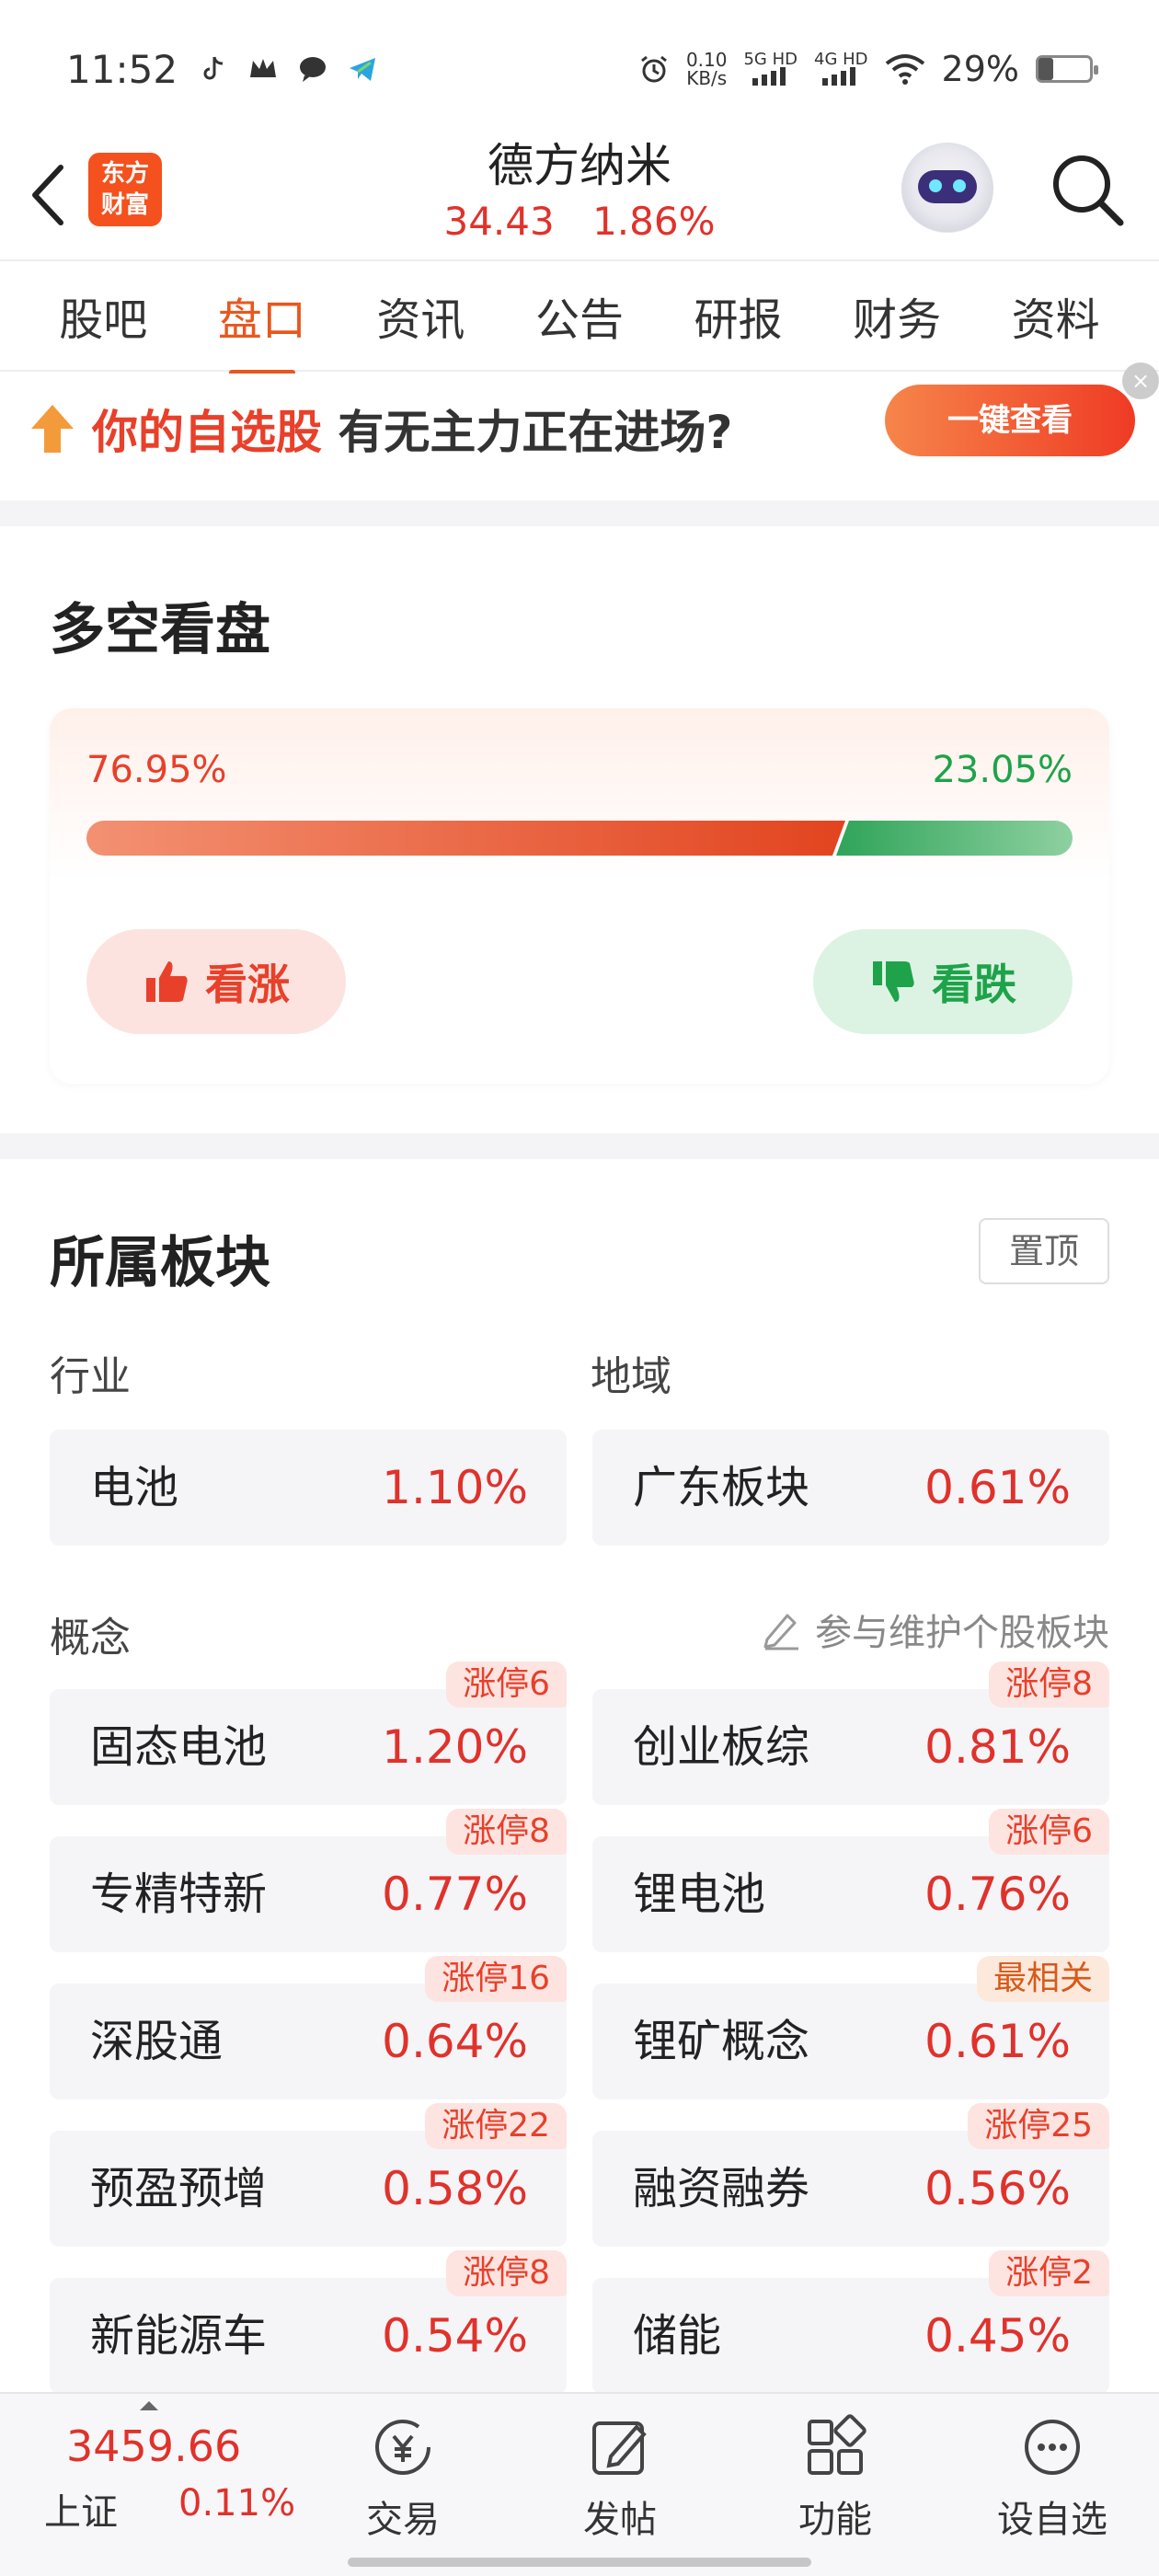 This screenshot has width=1159, height=2576. I want to click on notification-icons, so click(288, 69).